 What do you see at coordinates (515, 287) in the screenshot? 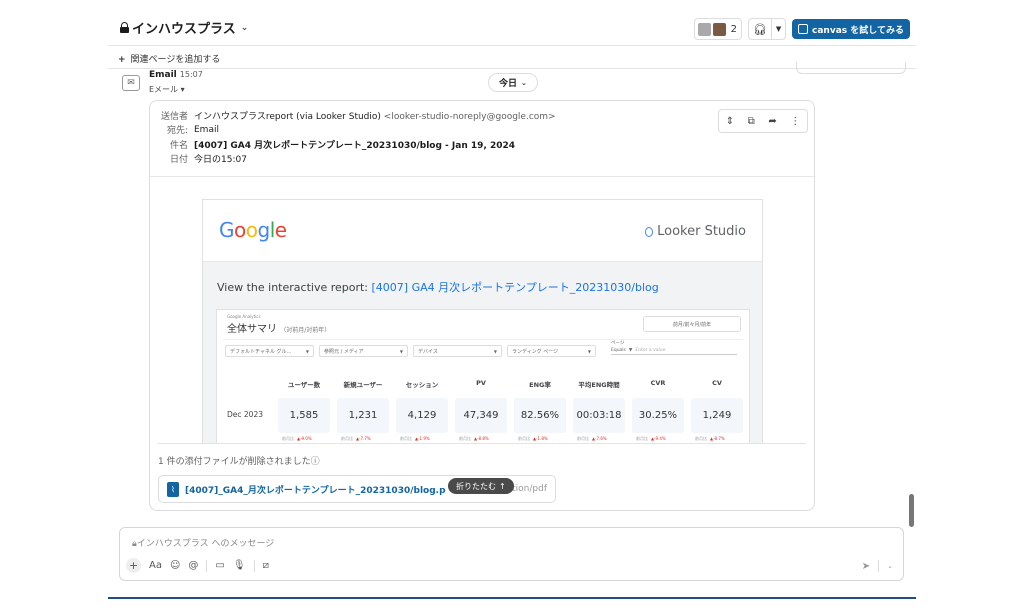
I see `report-link: [4007] GA4 月次レポートテンプレート_20231030/blog` at bounding box center [515, 287].